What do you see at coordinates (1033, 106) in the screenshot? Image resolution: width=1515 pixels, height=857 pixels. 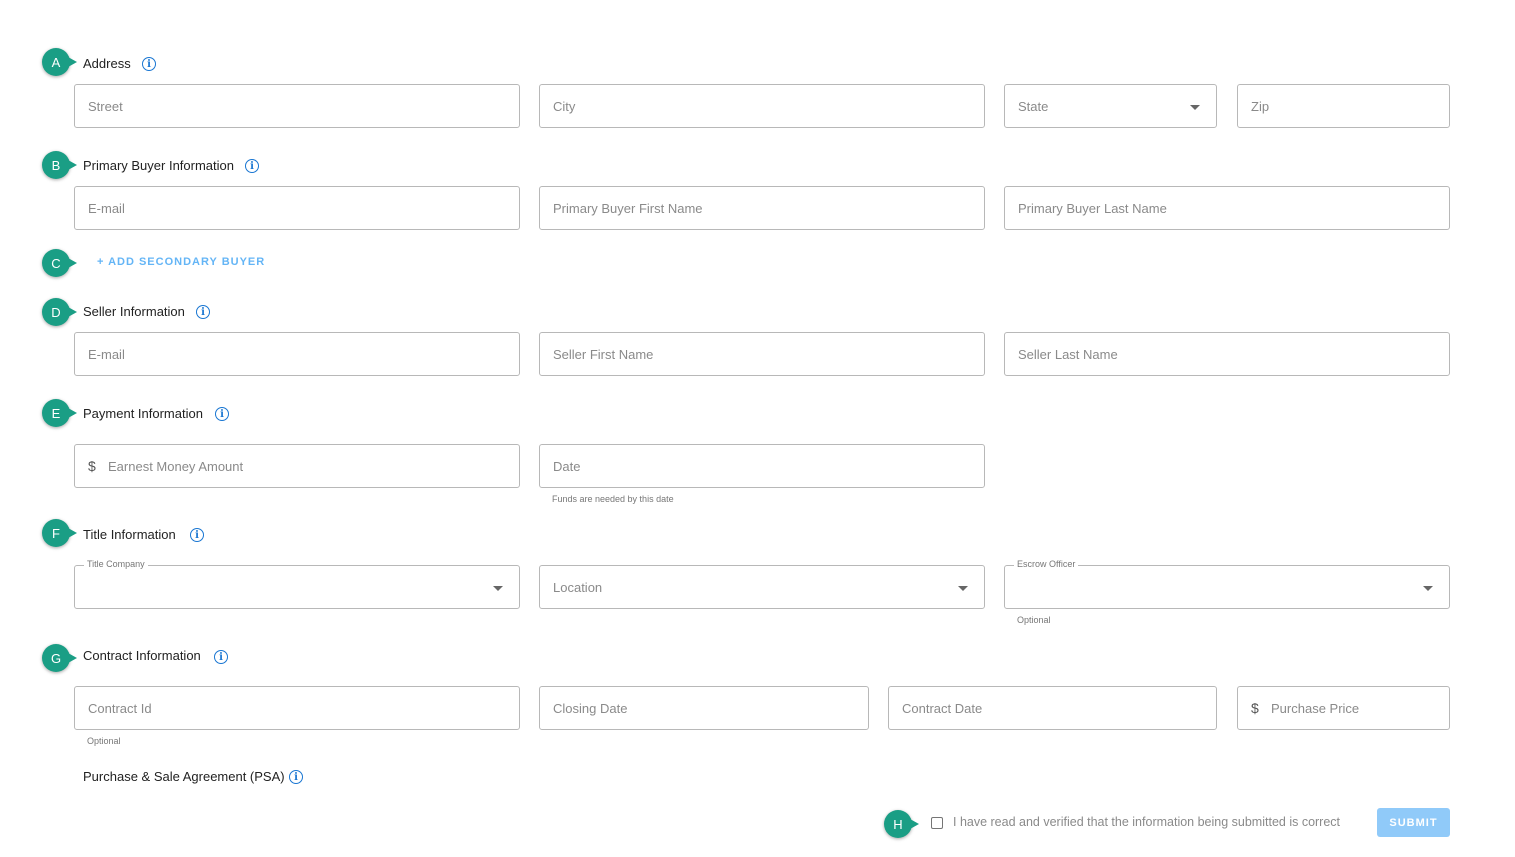 I see `state-placeholder: State` at bounding box center [1033, 106].